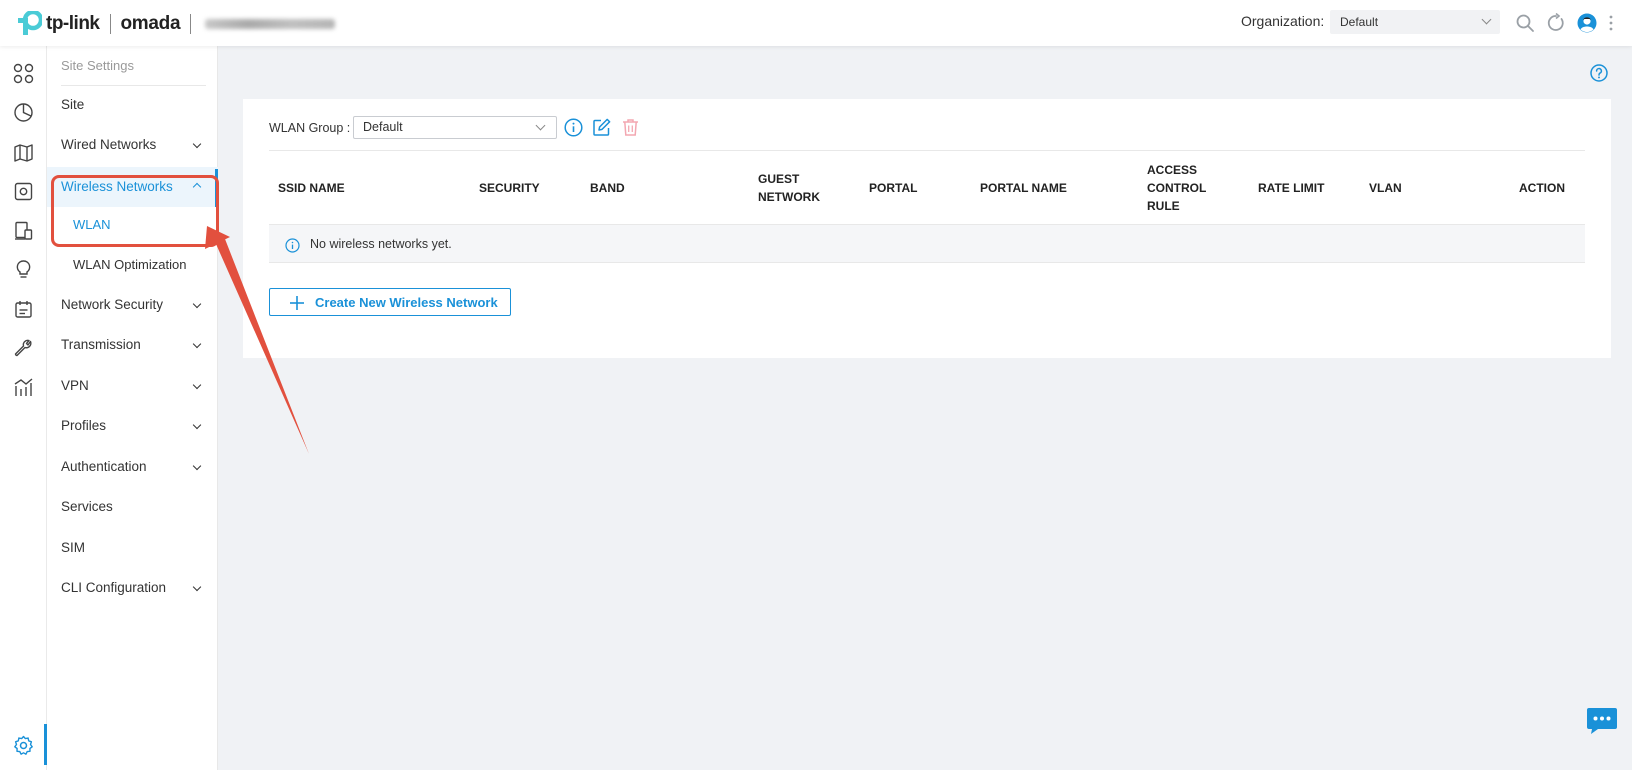  I want to click on brand-logo: tp-link omada, so click(176, 24).